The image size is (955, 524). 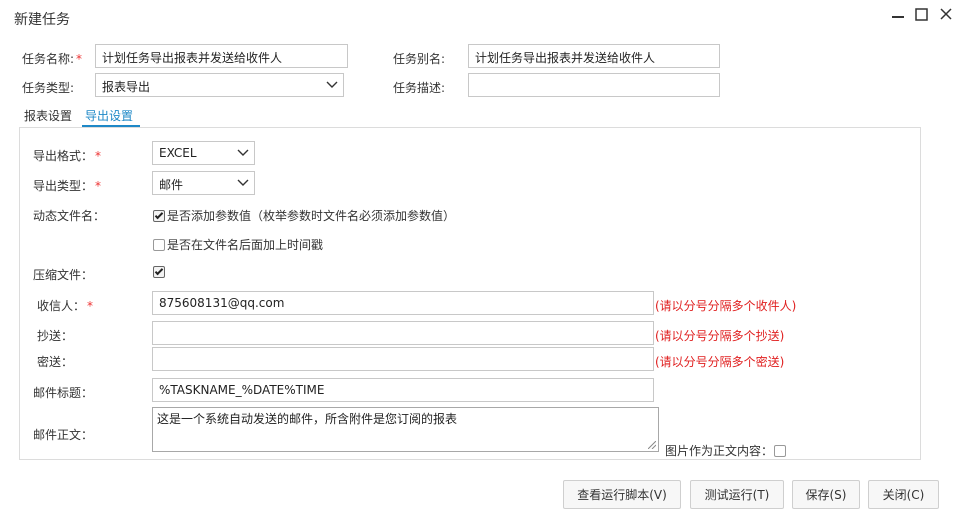 I want to click on task-name-input: 计划任务导出报表并发送给收件人, so click(x=221, y=56).